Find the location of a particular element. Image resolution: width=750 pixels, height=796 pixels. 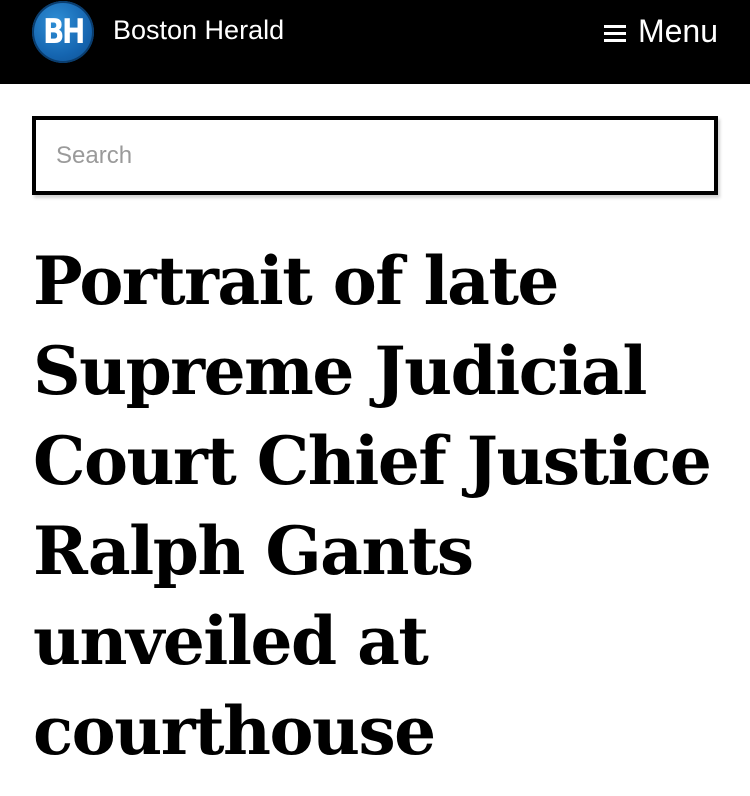

menu-label: Menu is located at coordinates (677, 31).